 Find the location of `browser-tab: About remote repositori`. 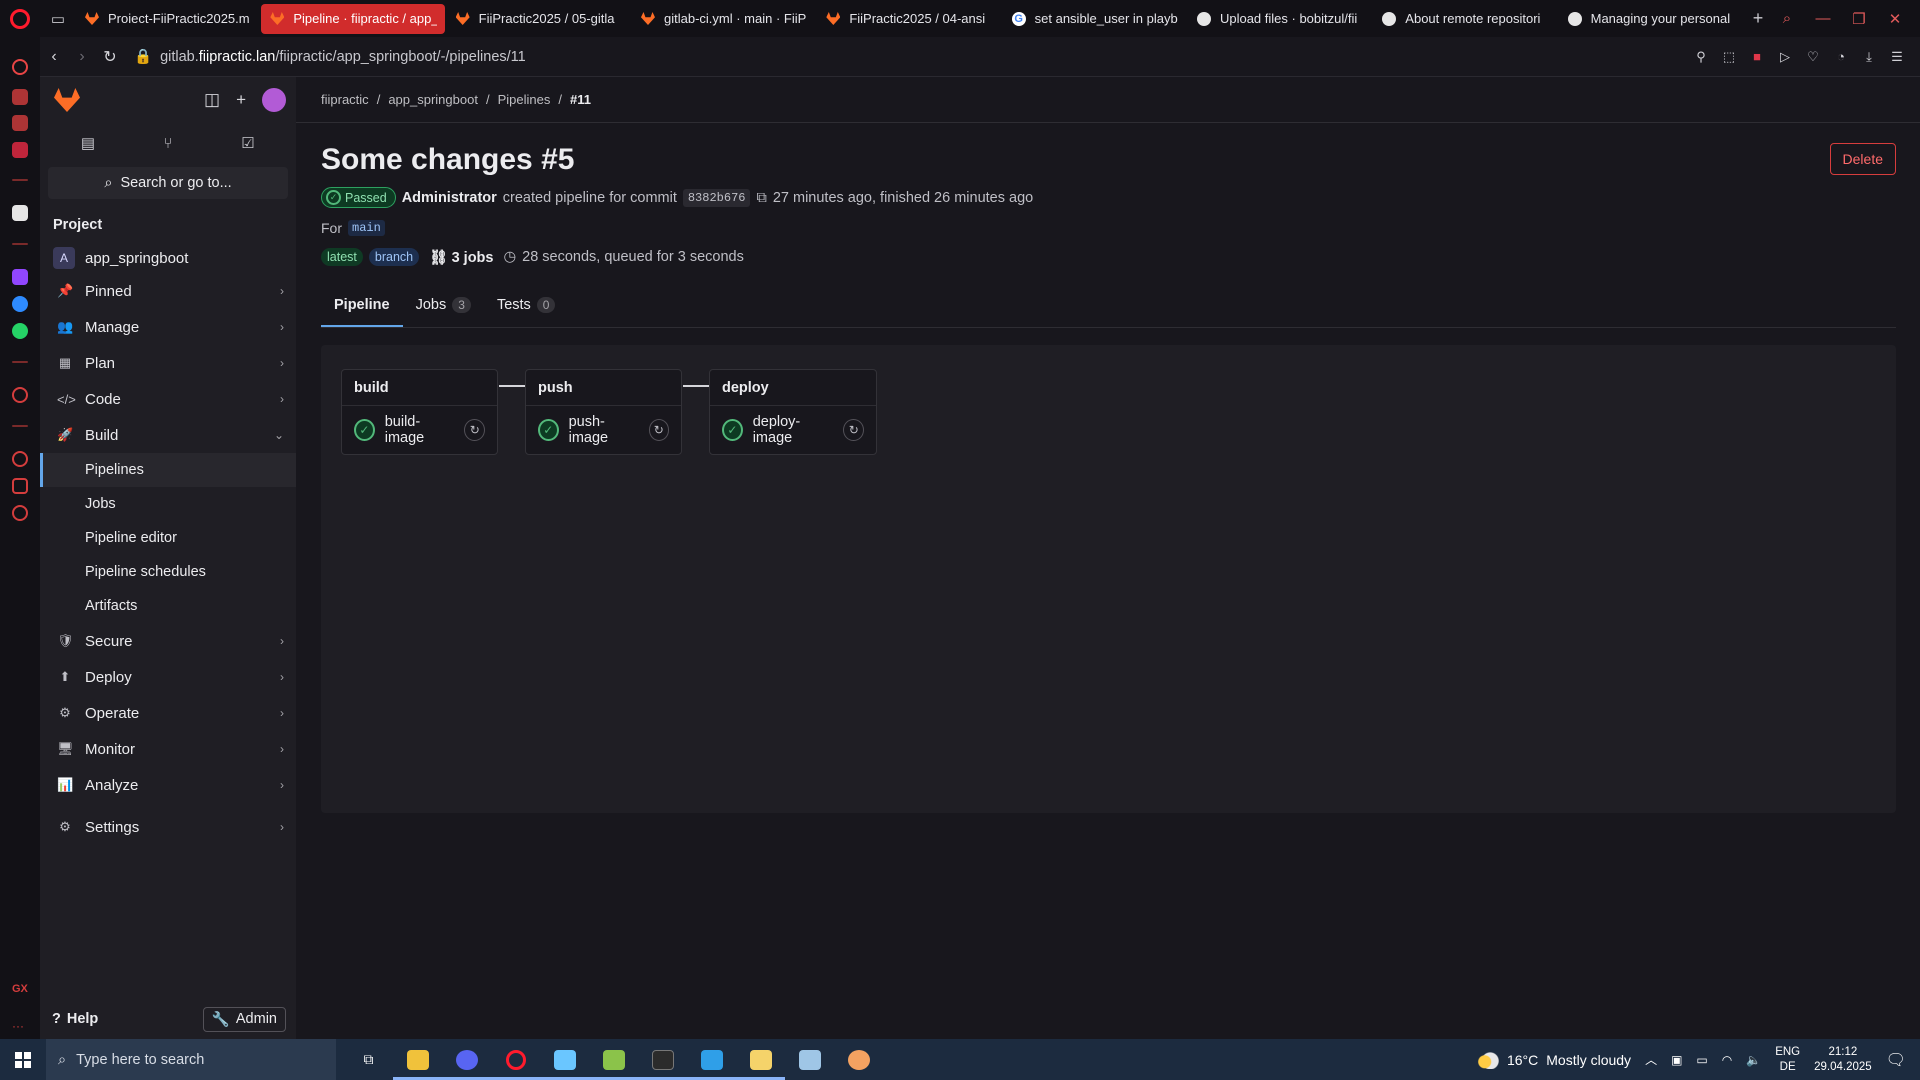

browser-tab: About remote repositori is located at coordinates (1464, 19).